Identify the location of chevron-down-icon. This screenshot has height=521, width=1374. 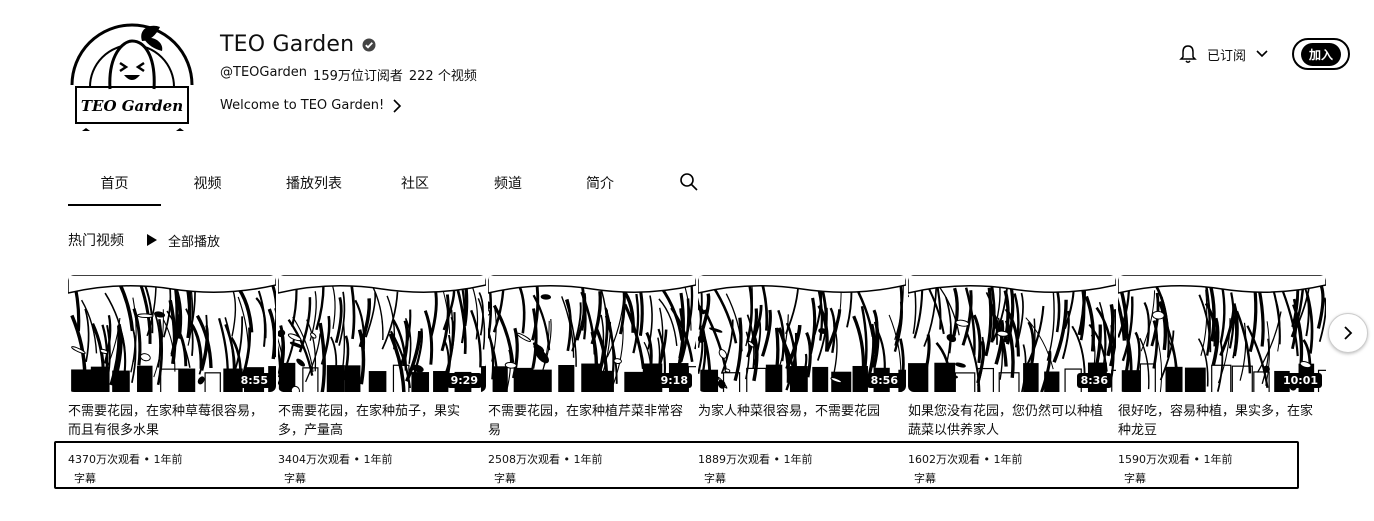
(1262, 54).